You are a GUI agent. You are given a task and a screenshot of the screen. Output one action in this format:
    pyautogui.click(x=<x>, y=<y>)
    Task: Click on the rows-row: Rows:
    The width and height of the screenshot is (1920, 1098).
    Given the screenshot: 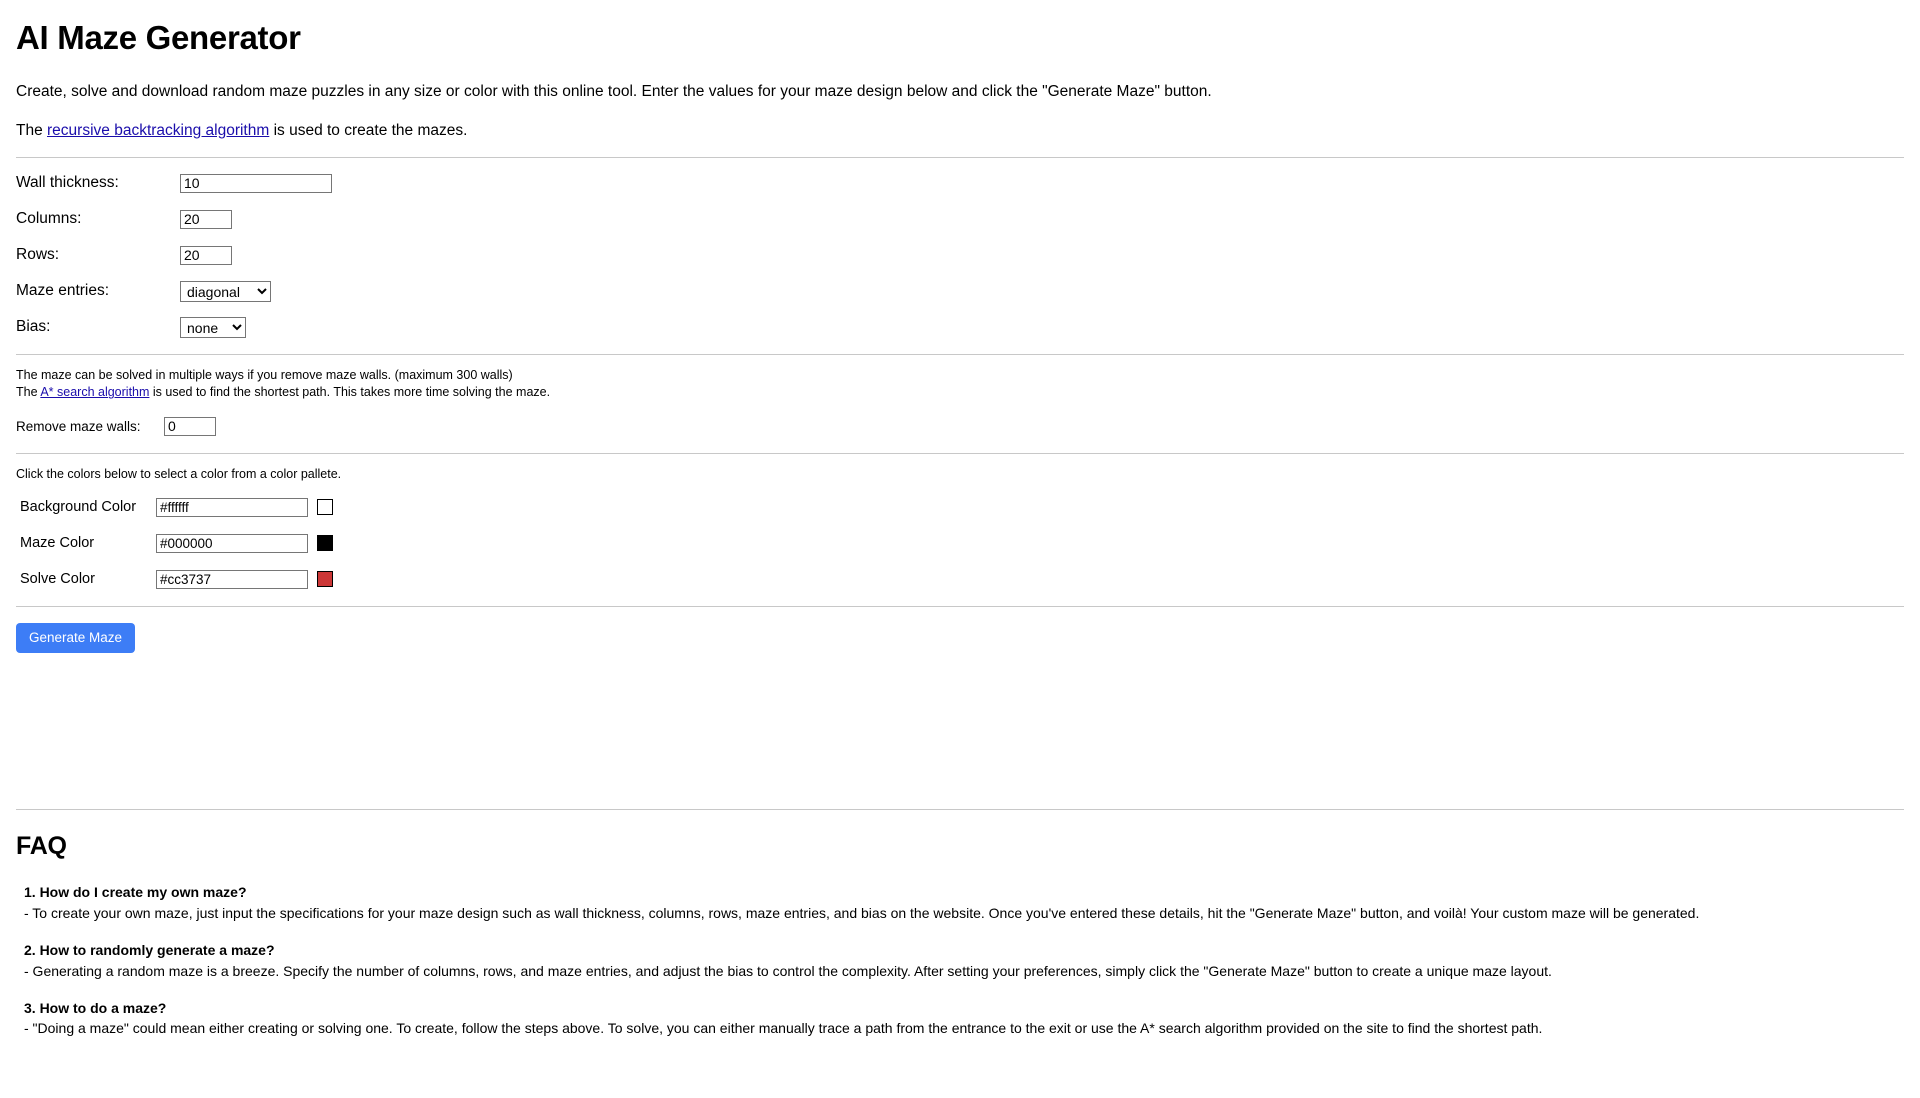 What is the action you would take?
    pyautogui.click(x=960, y=255)
    